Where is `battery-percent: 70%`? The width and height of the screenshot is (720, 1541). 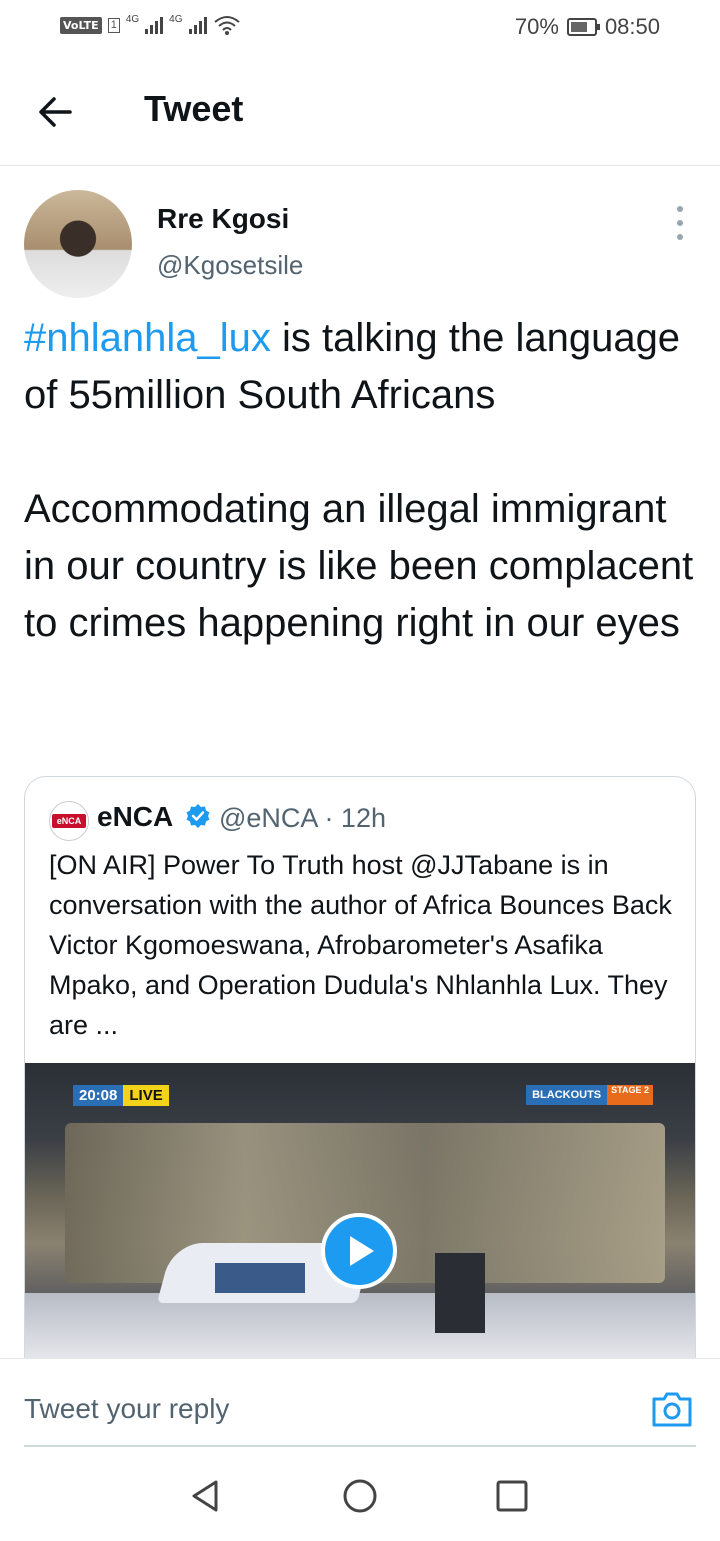 battery-percent: 70% is located at coordinates (536, 26).